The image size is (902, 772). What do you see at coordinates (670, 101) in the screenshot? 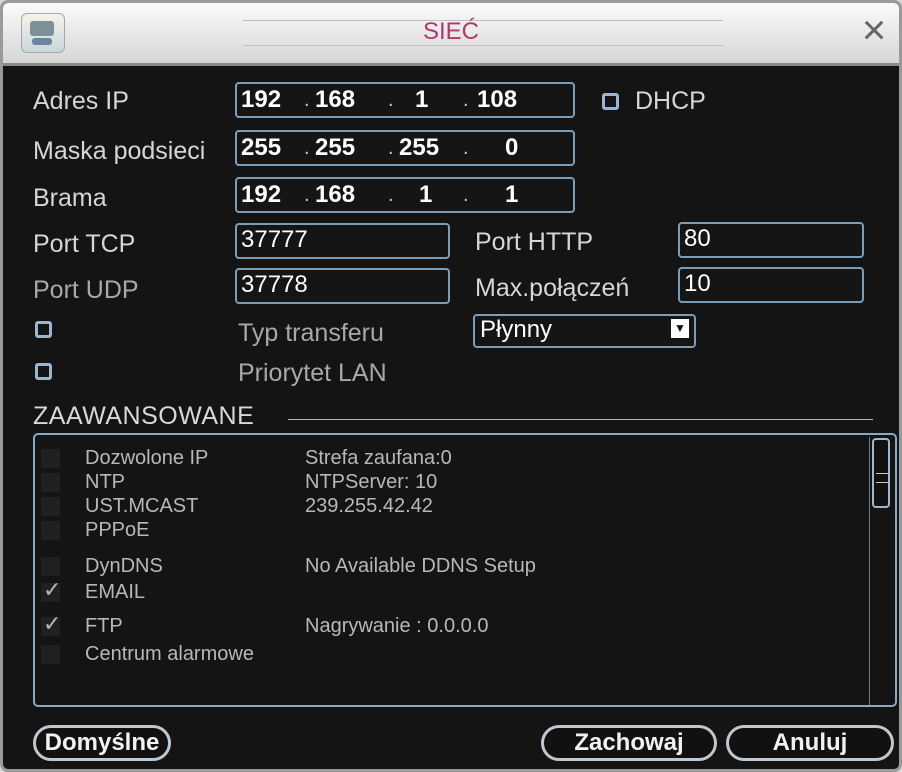
I see `dhcp-label: DHCP` at bounding box center [670, 101].